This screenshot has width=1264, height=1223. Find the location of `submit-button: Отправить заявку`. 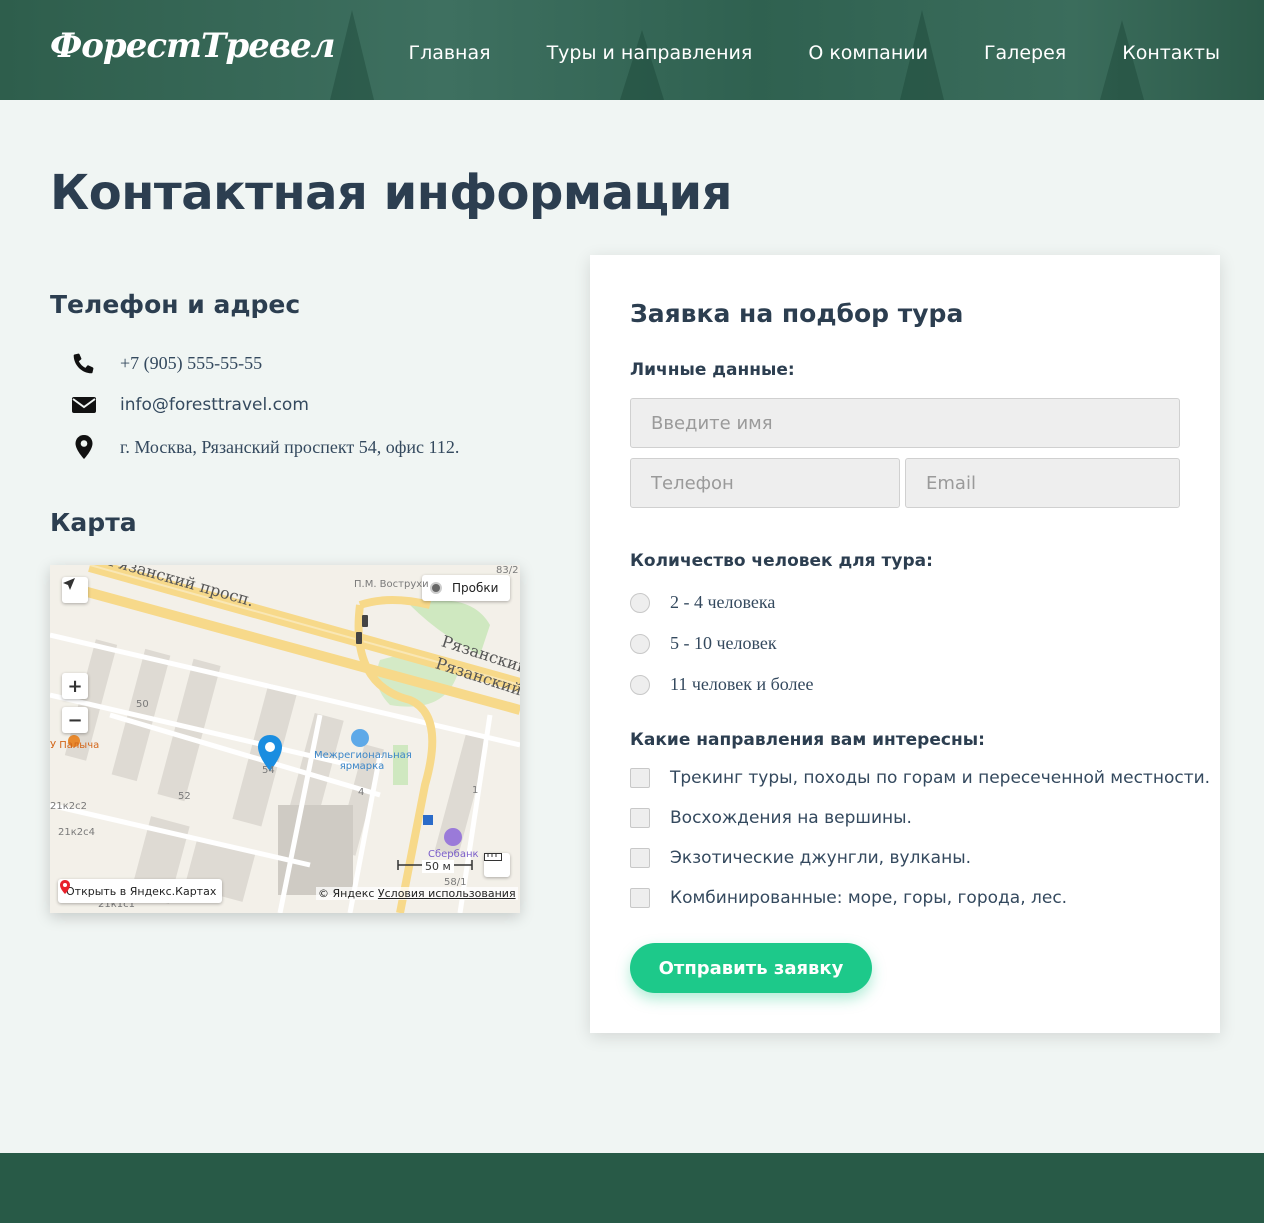

submit-button: Отправить заявку is located at coordinates (751, 968).